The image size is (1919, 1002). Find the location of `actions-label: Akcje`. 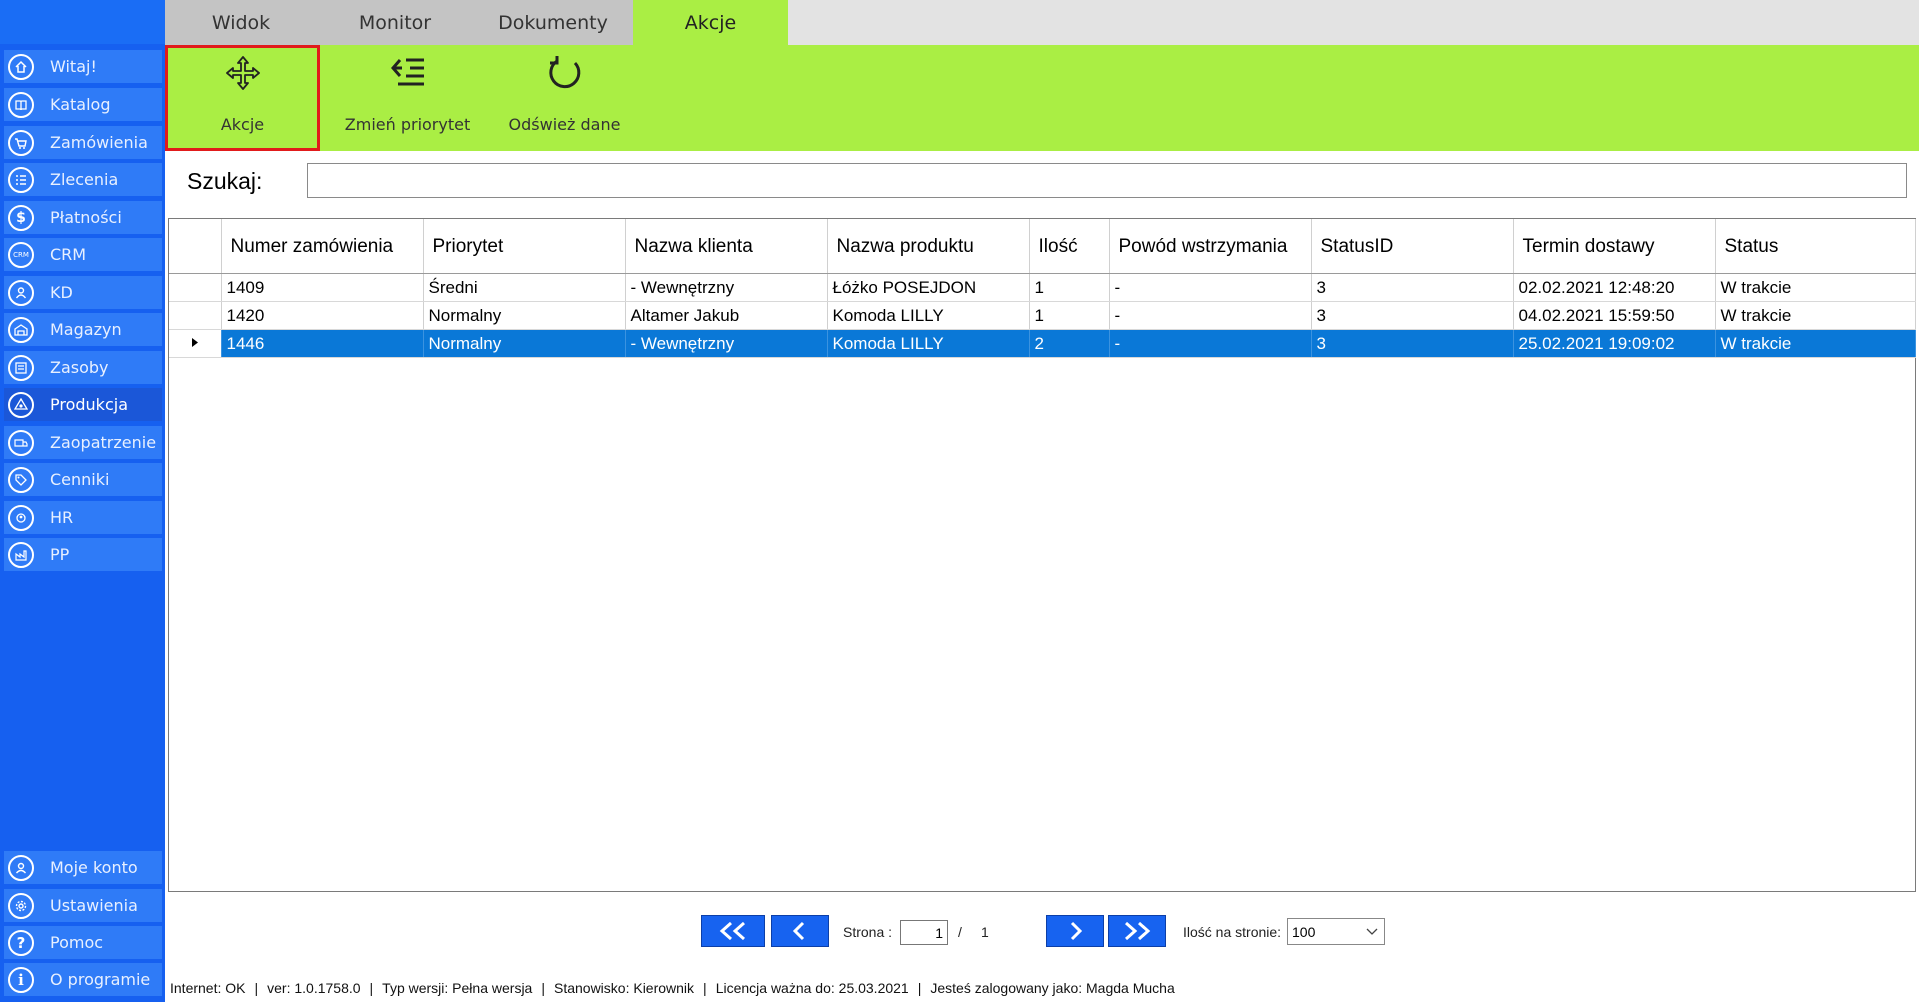

actions-label: Akcje is located at coordinates (242, 124).